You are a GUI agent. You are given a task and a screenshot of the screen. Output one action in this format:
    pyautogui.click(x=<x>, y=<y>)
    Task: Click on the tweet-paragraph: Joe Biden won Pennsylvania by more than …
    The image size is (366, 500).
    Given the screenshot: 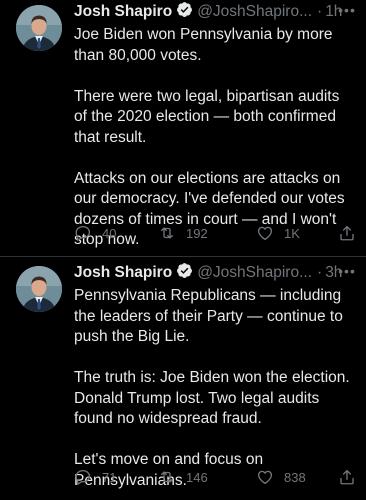 What is the action you would take?
    pyautogui.click(x=203, y=45)
    